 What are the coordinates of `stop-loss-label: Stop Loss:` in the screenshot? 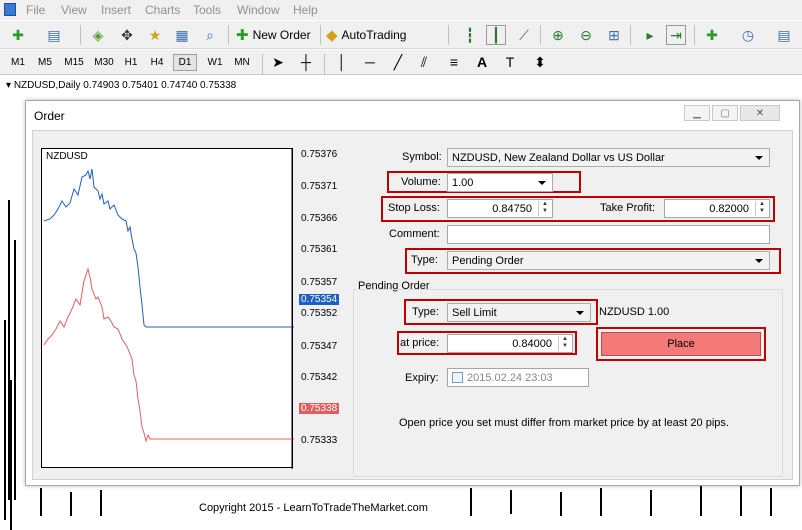 It's located at (414, 208).